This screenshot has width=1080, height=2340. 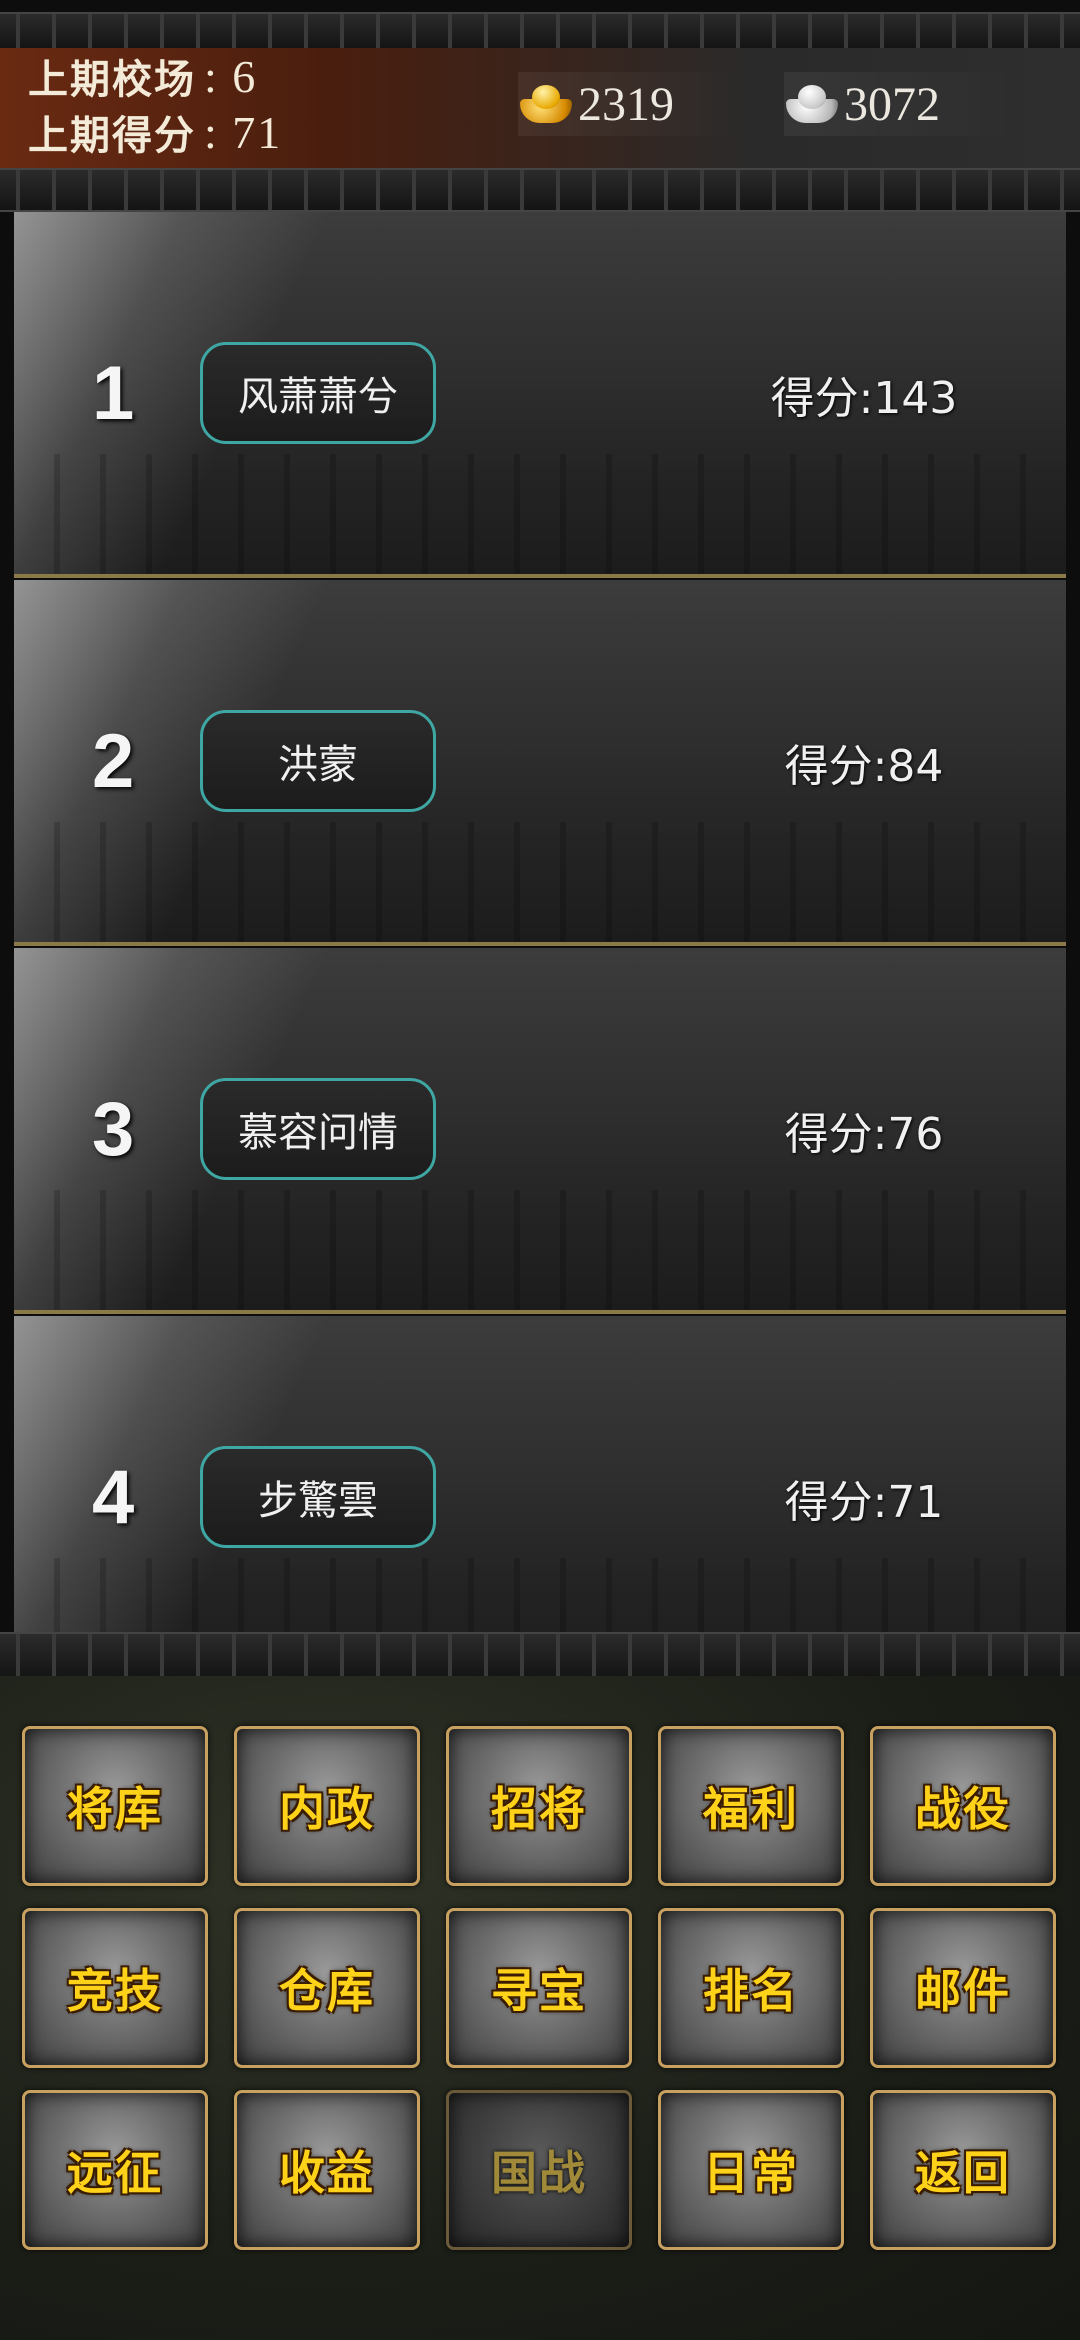 What do you see at coordinates (231, 76) in the screenshot?
I see `last-field-value: : 6` at bounding box center [231, 76].